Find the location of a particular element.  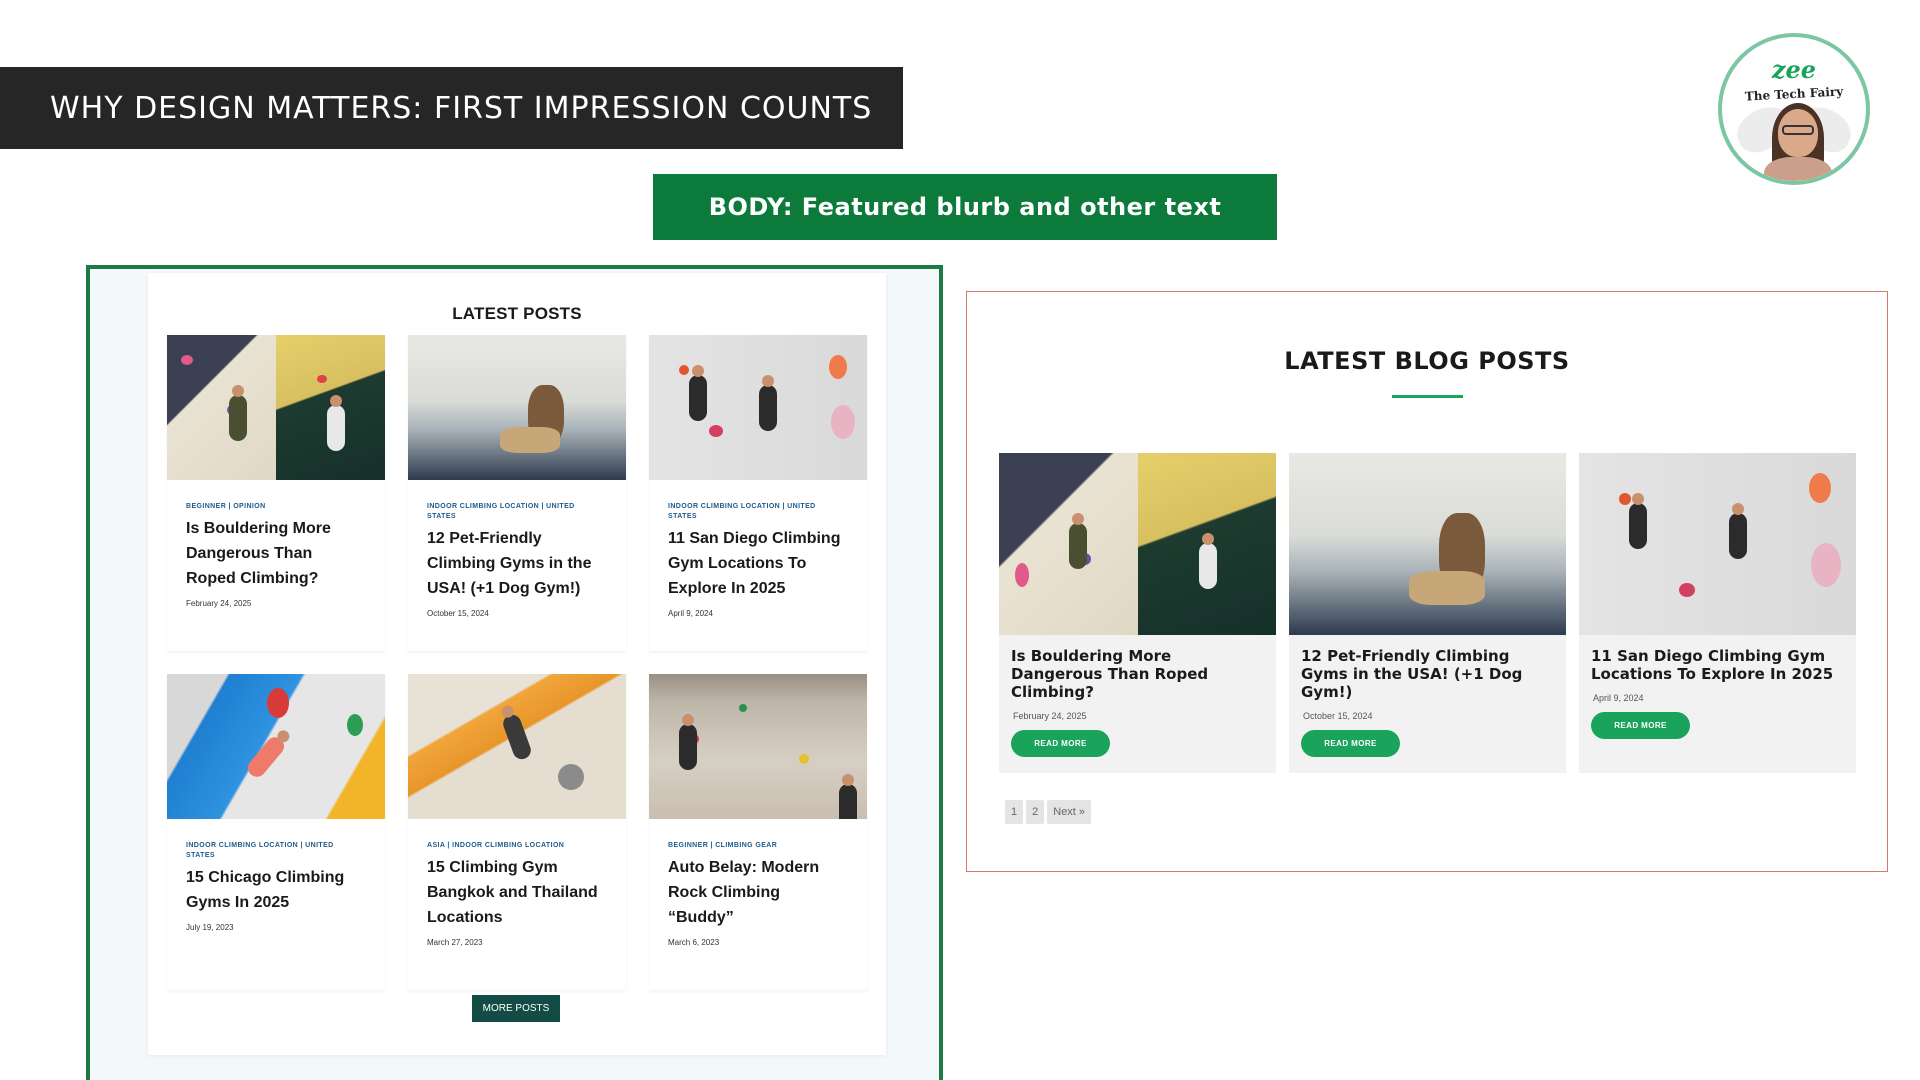

post-category: BEGINNER | CLIMBING GEAR is located at coordinates (753, 846).